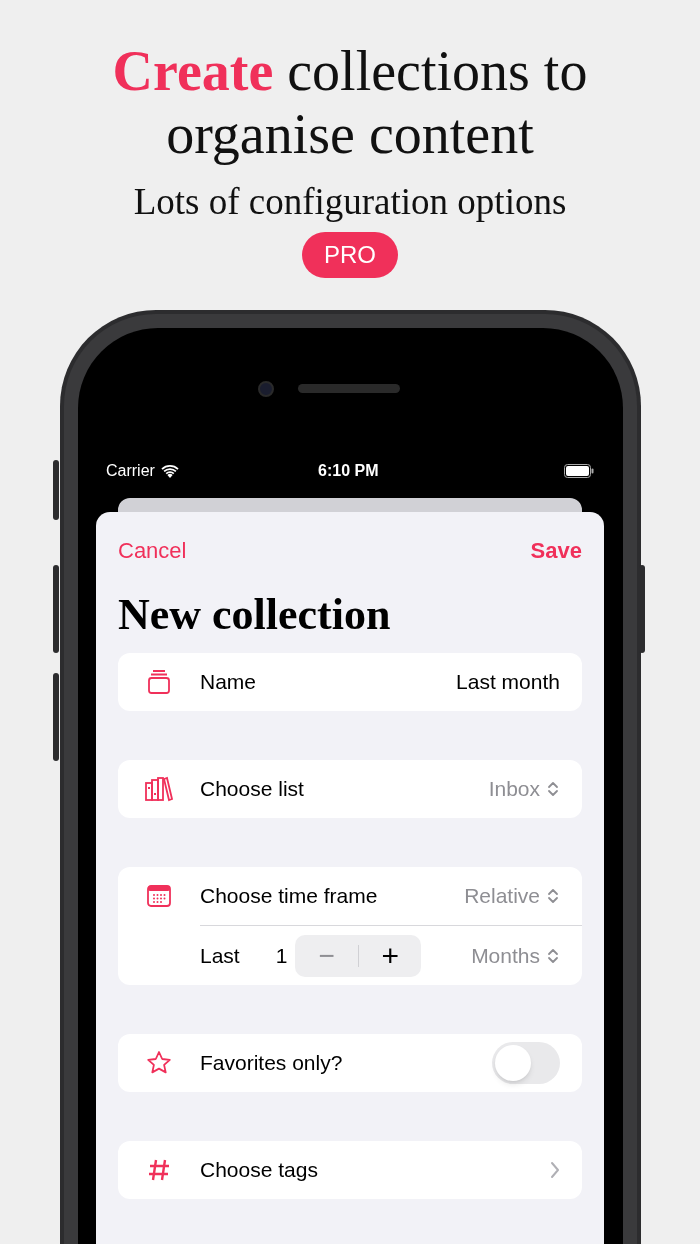 The height and width of the screenshot is (1244, 700). What do you see at coordinates (350, 202) in the screenshot?
I see `subtitle: Lots of configuration options` at bounding box center [350, 202].